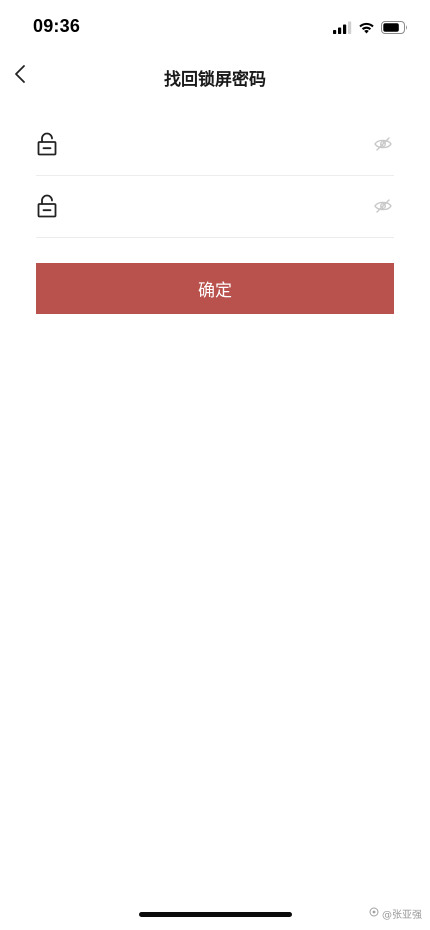 Image resolution: width=430 pixels, height=930 pixels. I want to click on status-icons, so click(370, 27).